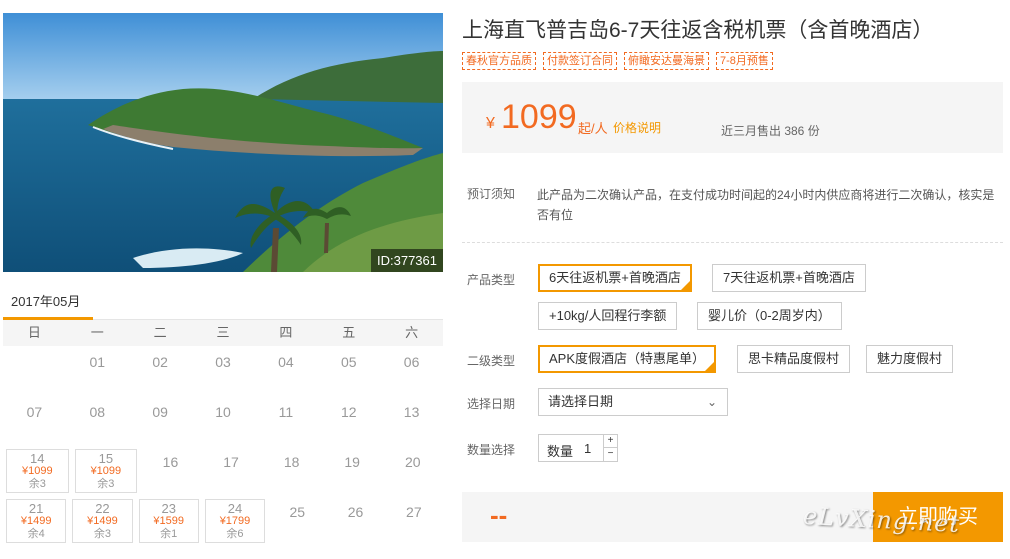 The height and width of the screenshot is (559, 1010). What do you see at coordinates (160, 412) in the screenshot?
I see `calendar-day: 09` at bounding box center [160, 412].